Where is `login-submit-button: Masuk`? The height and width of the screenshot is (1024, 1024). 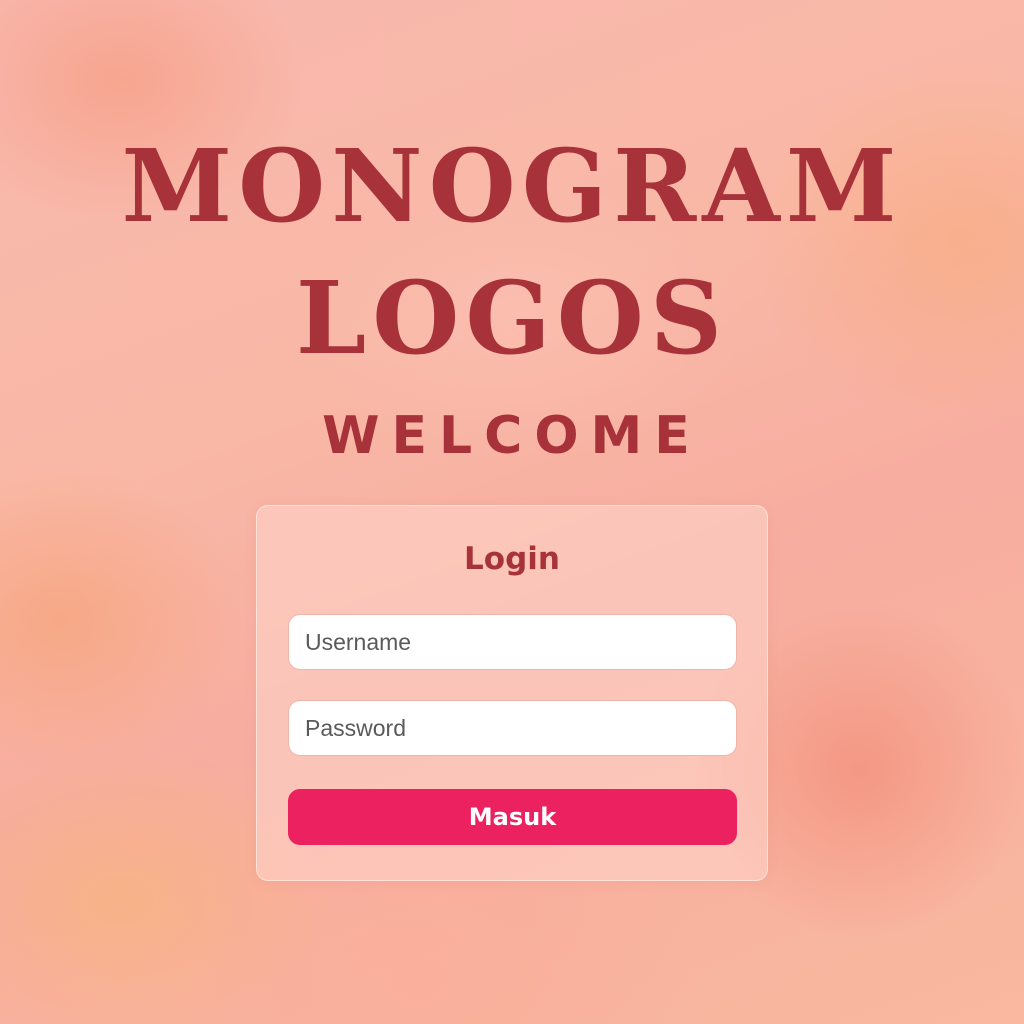 login-submit-button: Masuk is located at coordinates (512, 817).